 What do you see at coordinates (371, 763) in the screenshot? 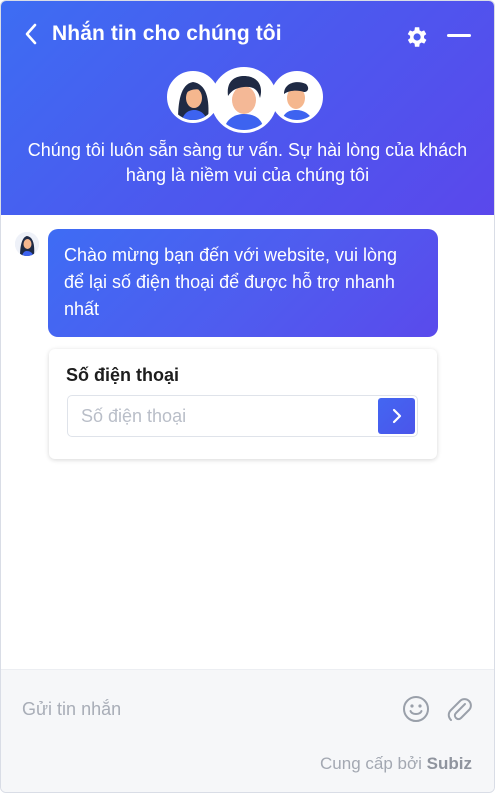
I see `powered-by-prefix: Cung cấp bởi` at bounding box center [371, 763].